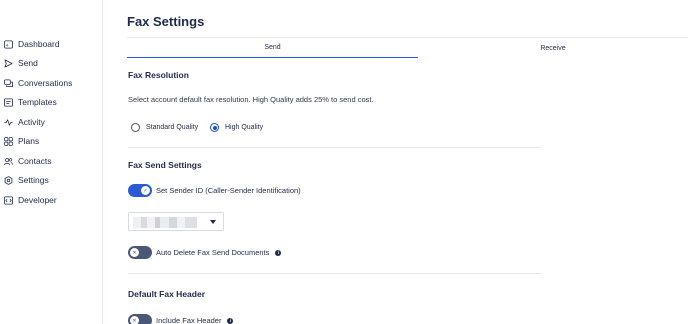 This screenshot has height=324, width=688. Describe the element at coordinates (213, 252) in the screenshot. I see `auto-delete-label: Auto Delete Fax Send Documents` at that location.